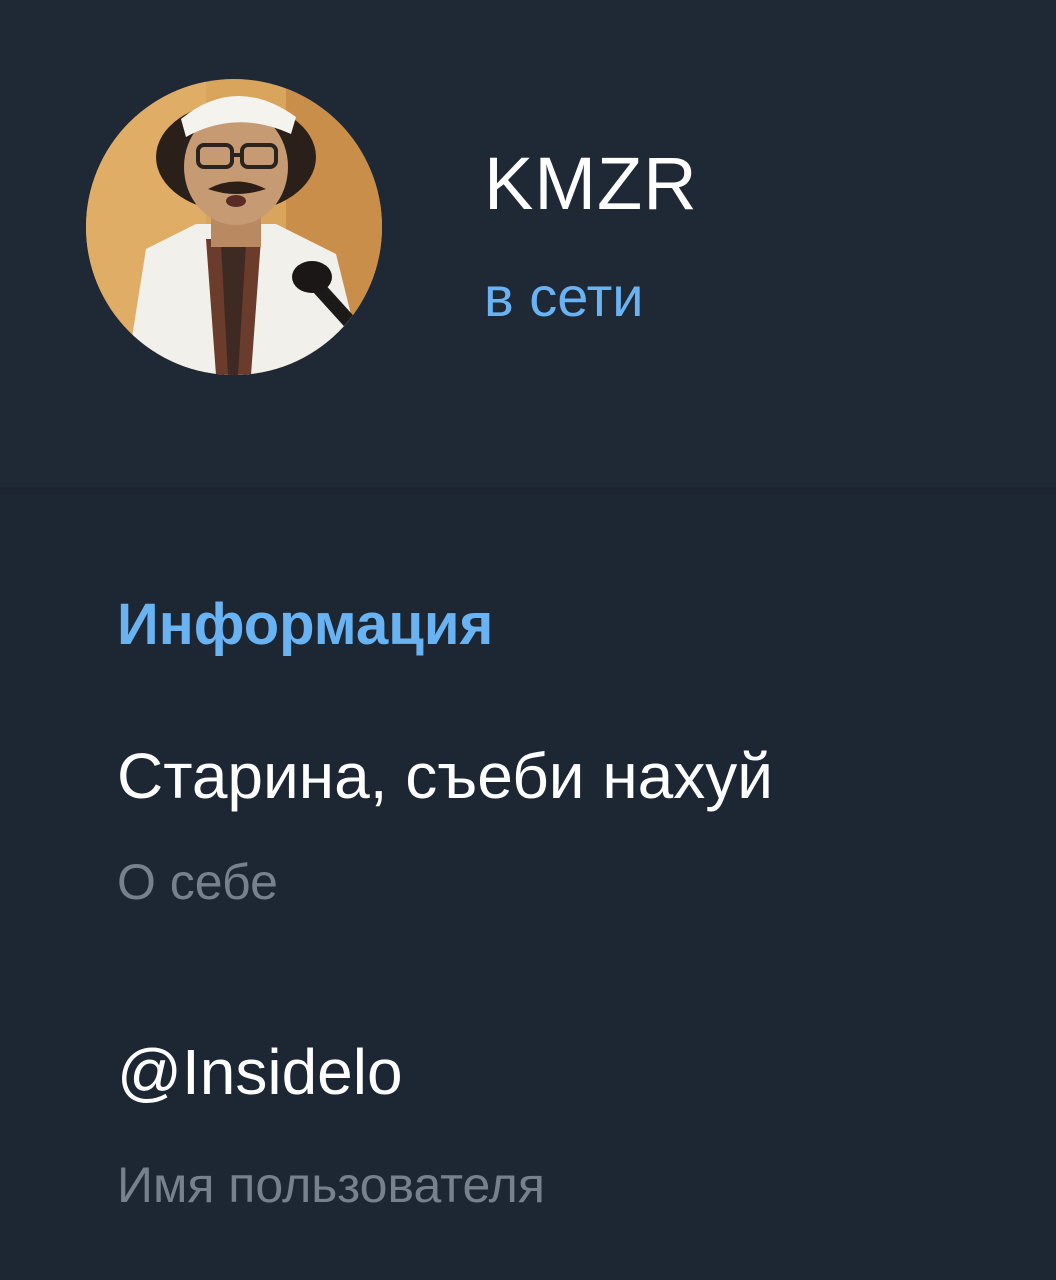  Describe the element at coordinates (197, 882) in the screenshot. I see `bio-label: О себе` at that location.